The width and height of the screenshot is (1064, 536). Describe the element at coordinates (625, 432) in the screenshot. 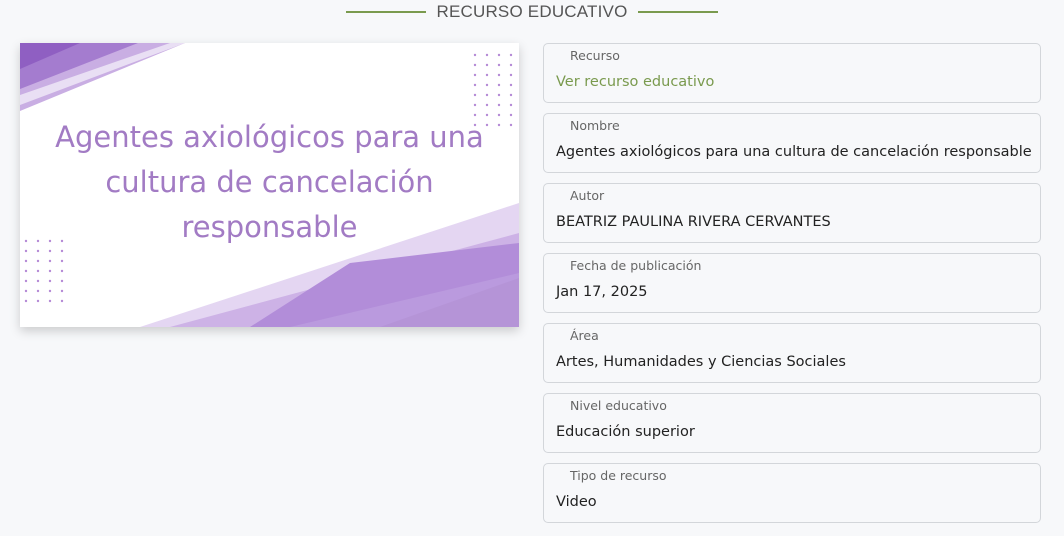

I see `field-value: Educación superior` at that location.